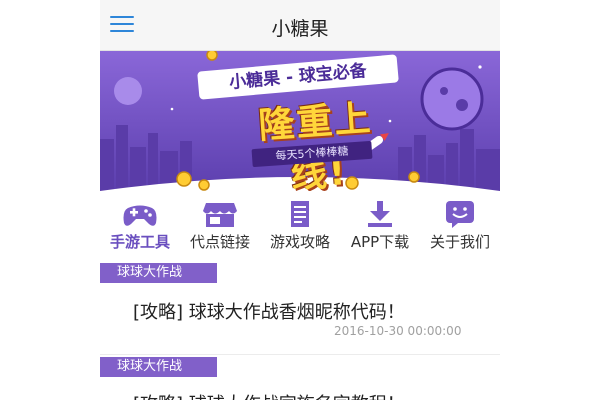  Describe the element at coordinates (460, 214) in the screenshot. I see `smiley-chat-icon` at that location.